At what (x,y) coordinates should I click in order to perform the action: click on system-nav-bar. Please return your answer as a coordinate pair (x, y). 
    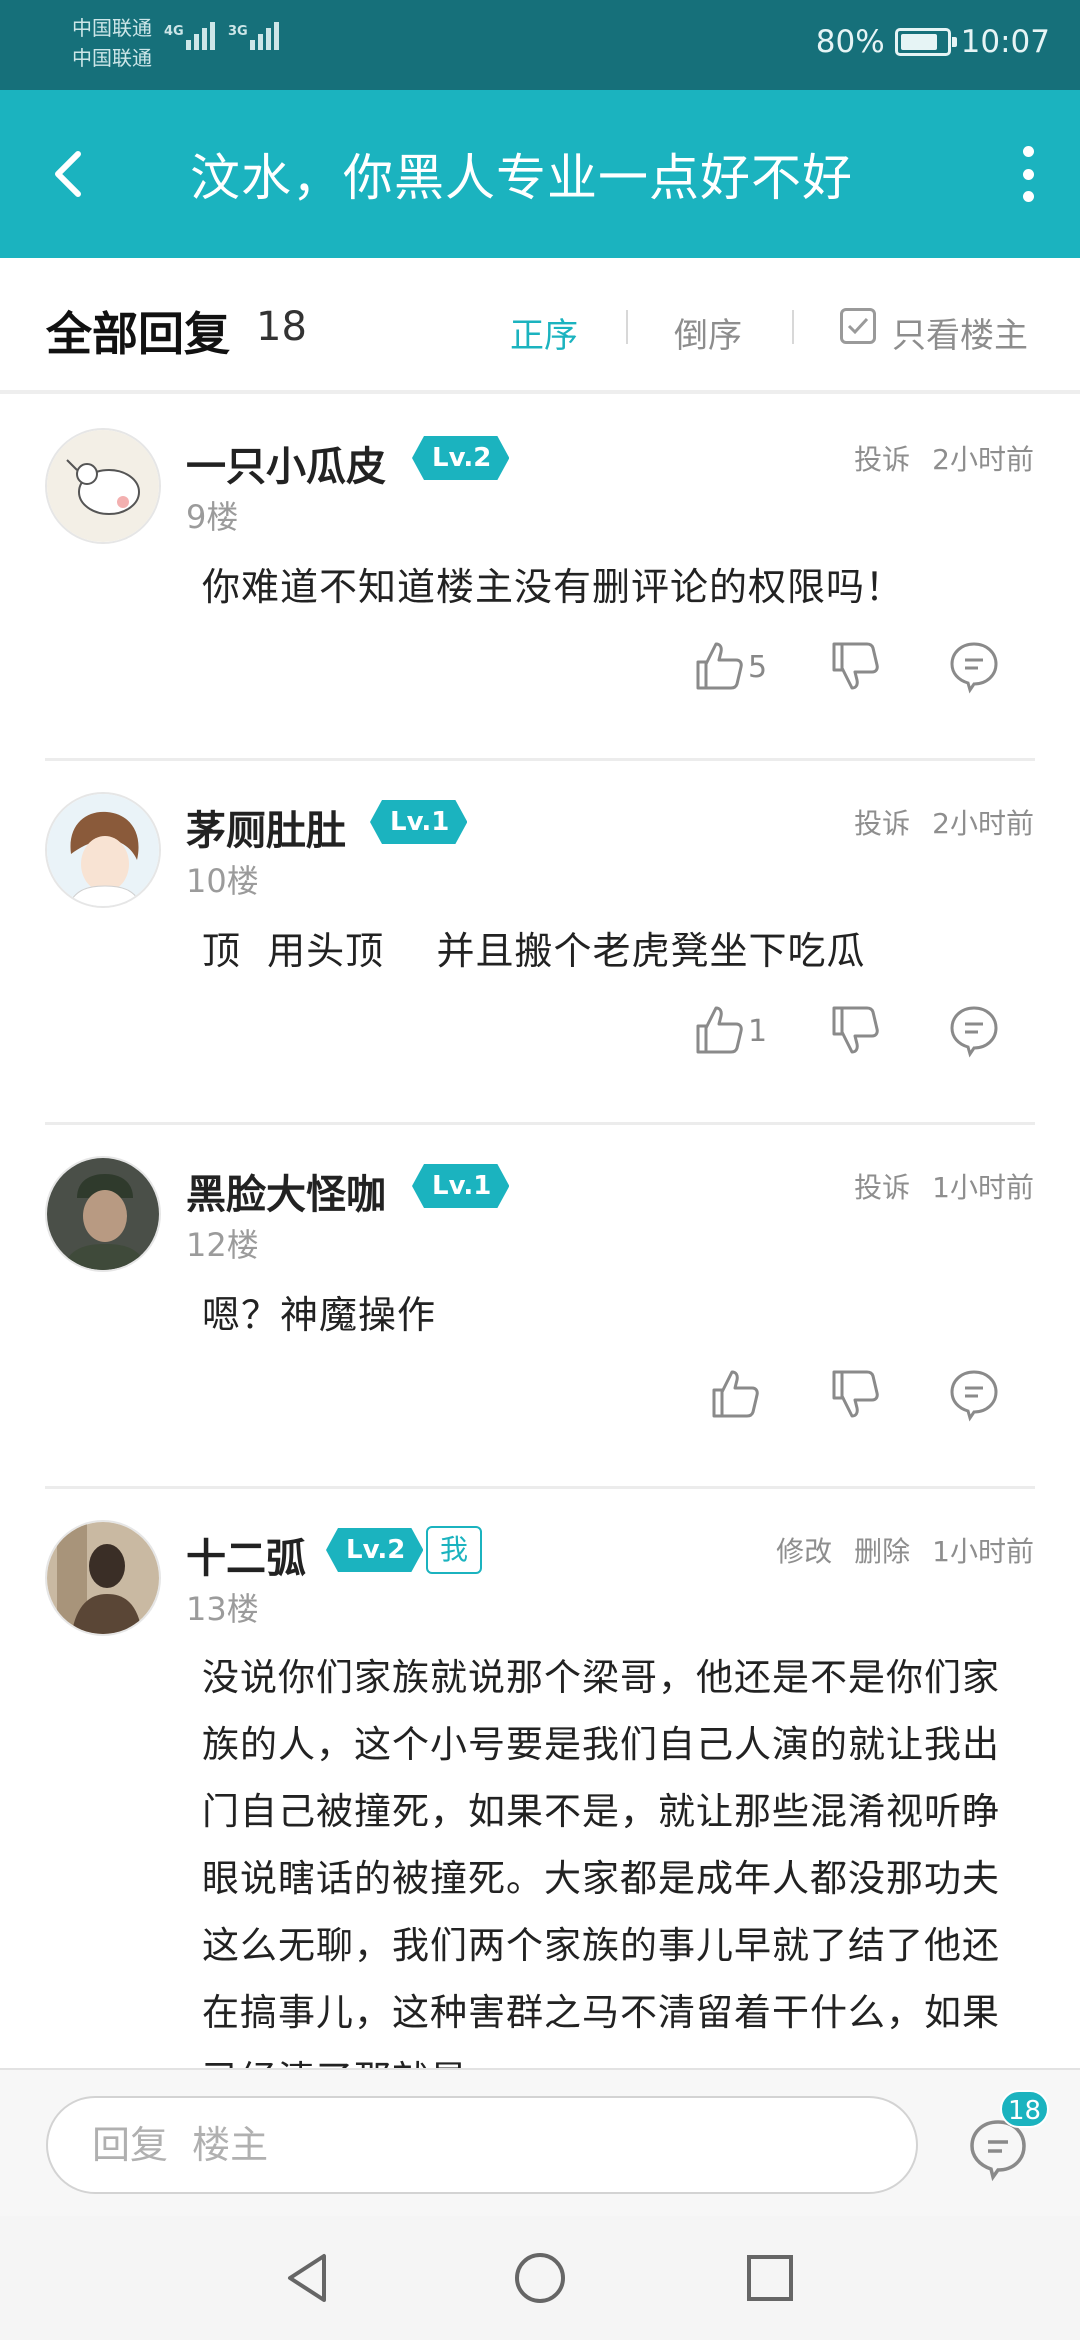
    Looking at the image, I should click on (540, 2278).